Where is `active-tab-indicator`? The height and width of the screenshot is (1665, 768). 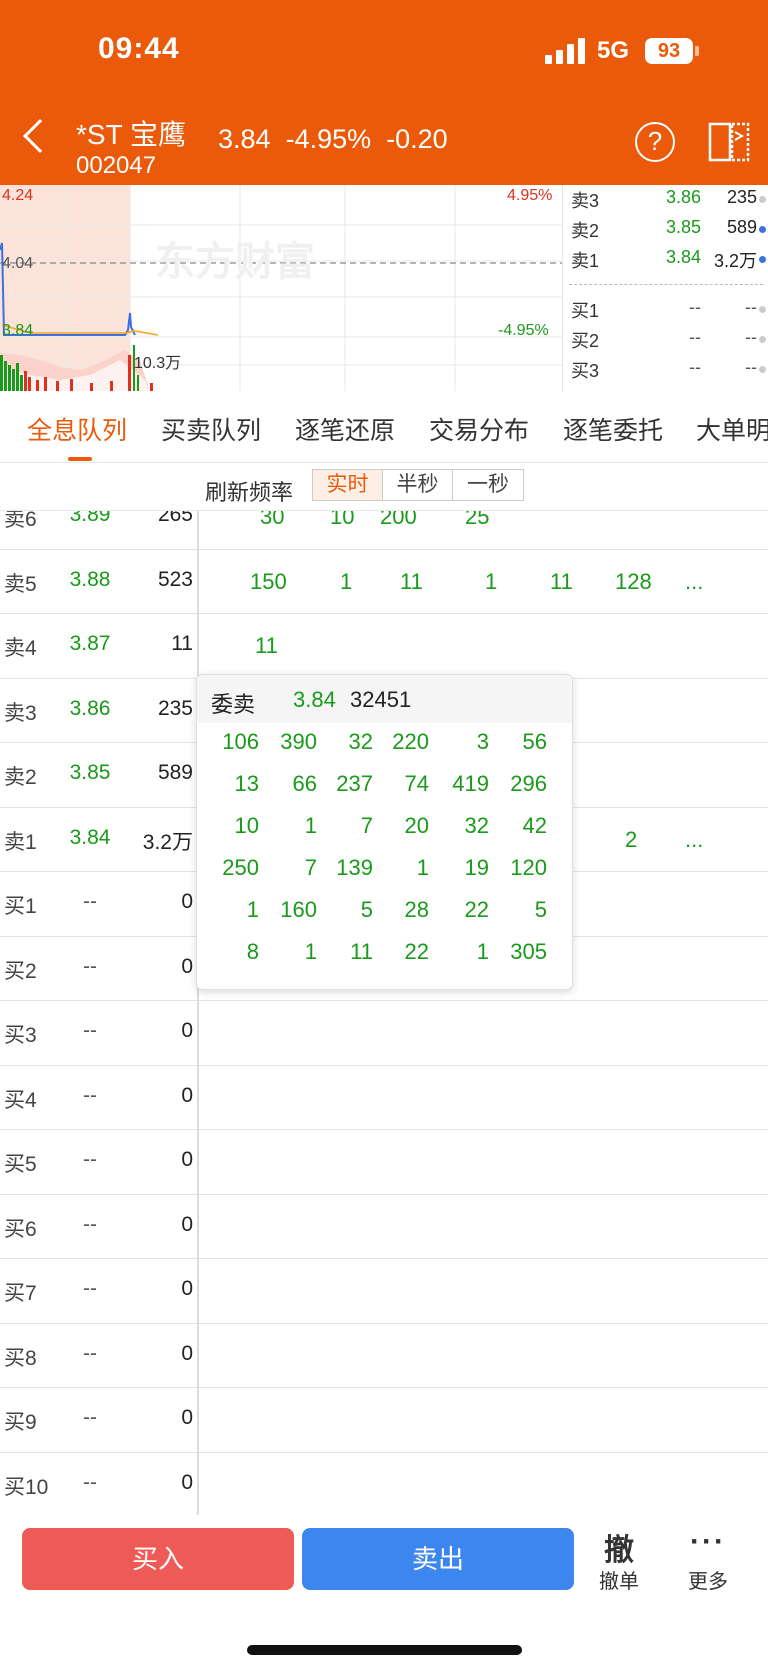 active-tab-indicator is located at coordinates (80, 459).